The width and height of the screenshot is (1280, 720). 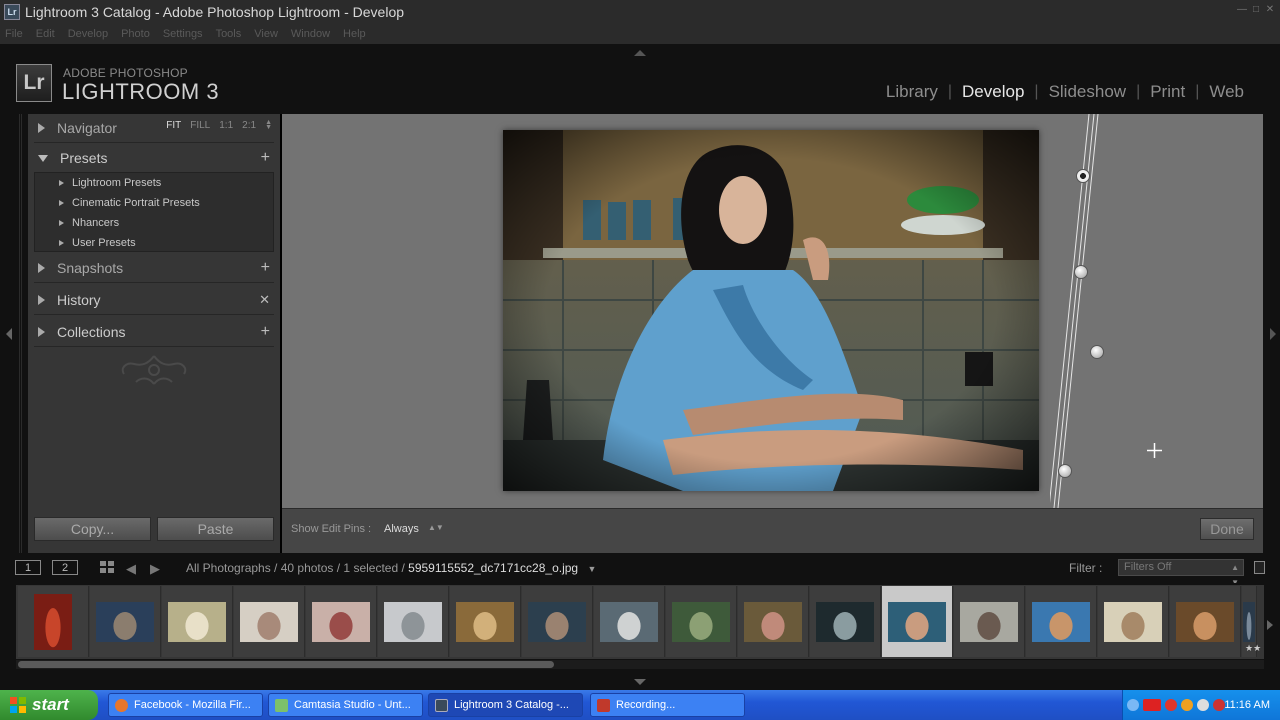 What do you see at coordinates (1152, 705) in the screenshot?
I see `ati-icon` at bounding box center [1152, 705].